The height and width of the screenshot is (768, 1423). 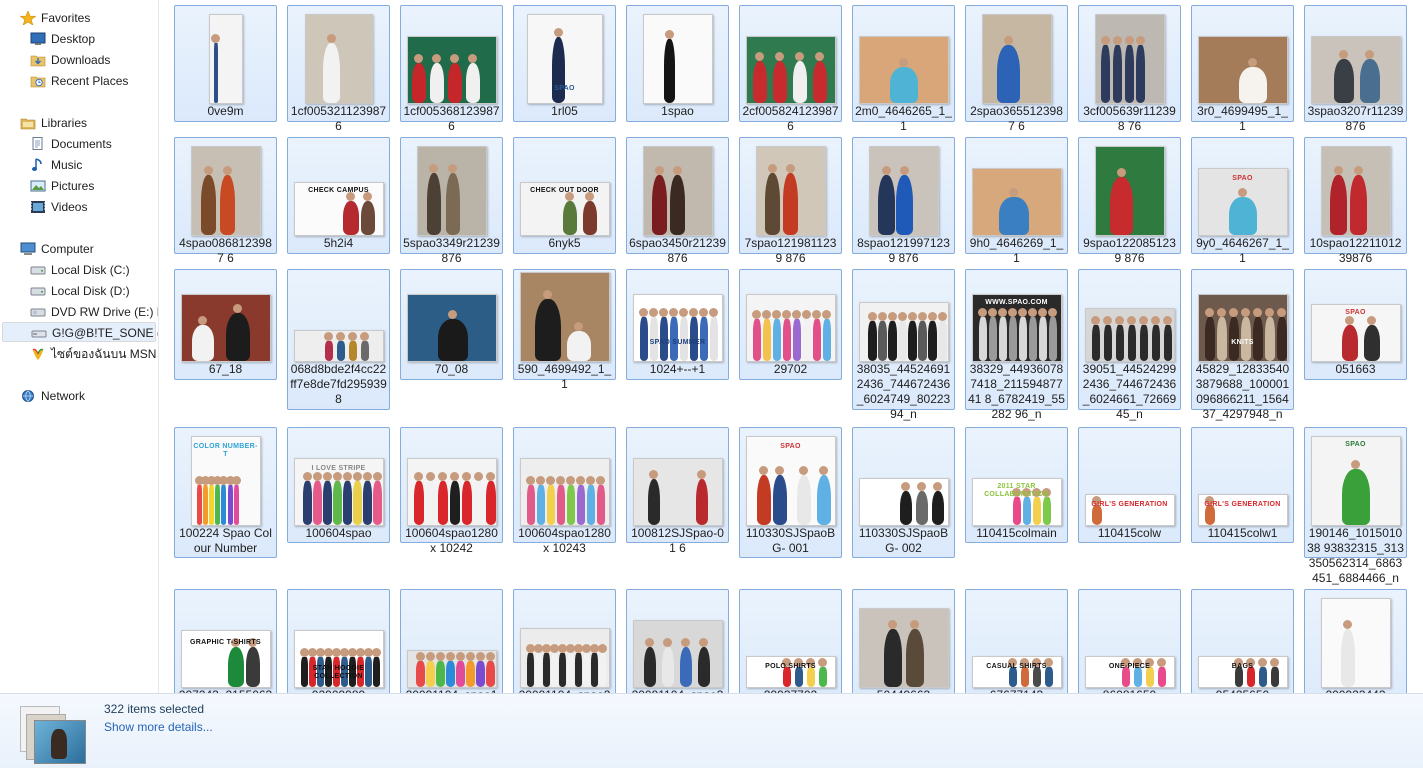 I want to click on file-tile: POLO SHIRTS29937702, so click(x=790, y=641).